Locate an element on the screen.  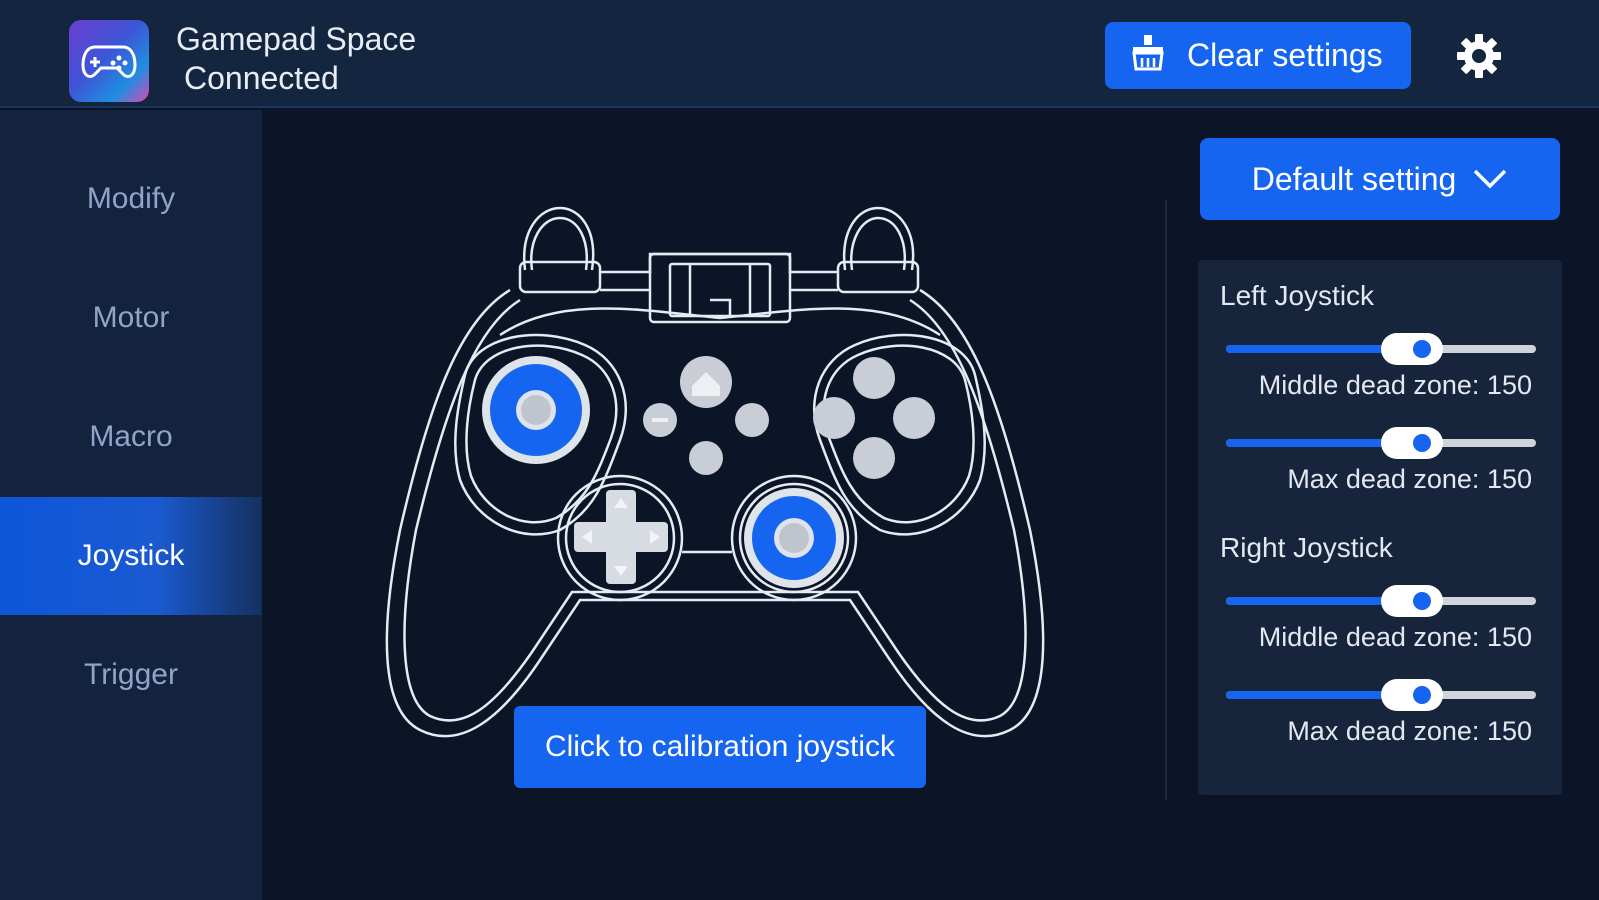
broom-icon is located at coordinates (1148, 56).